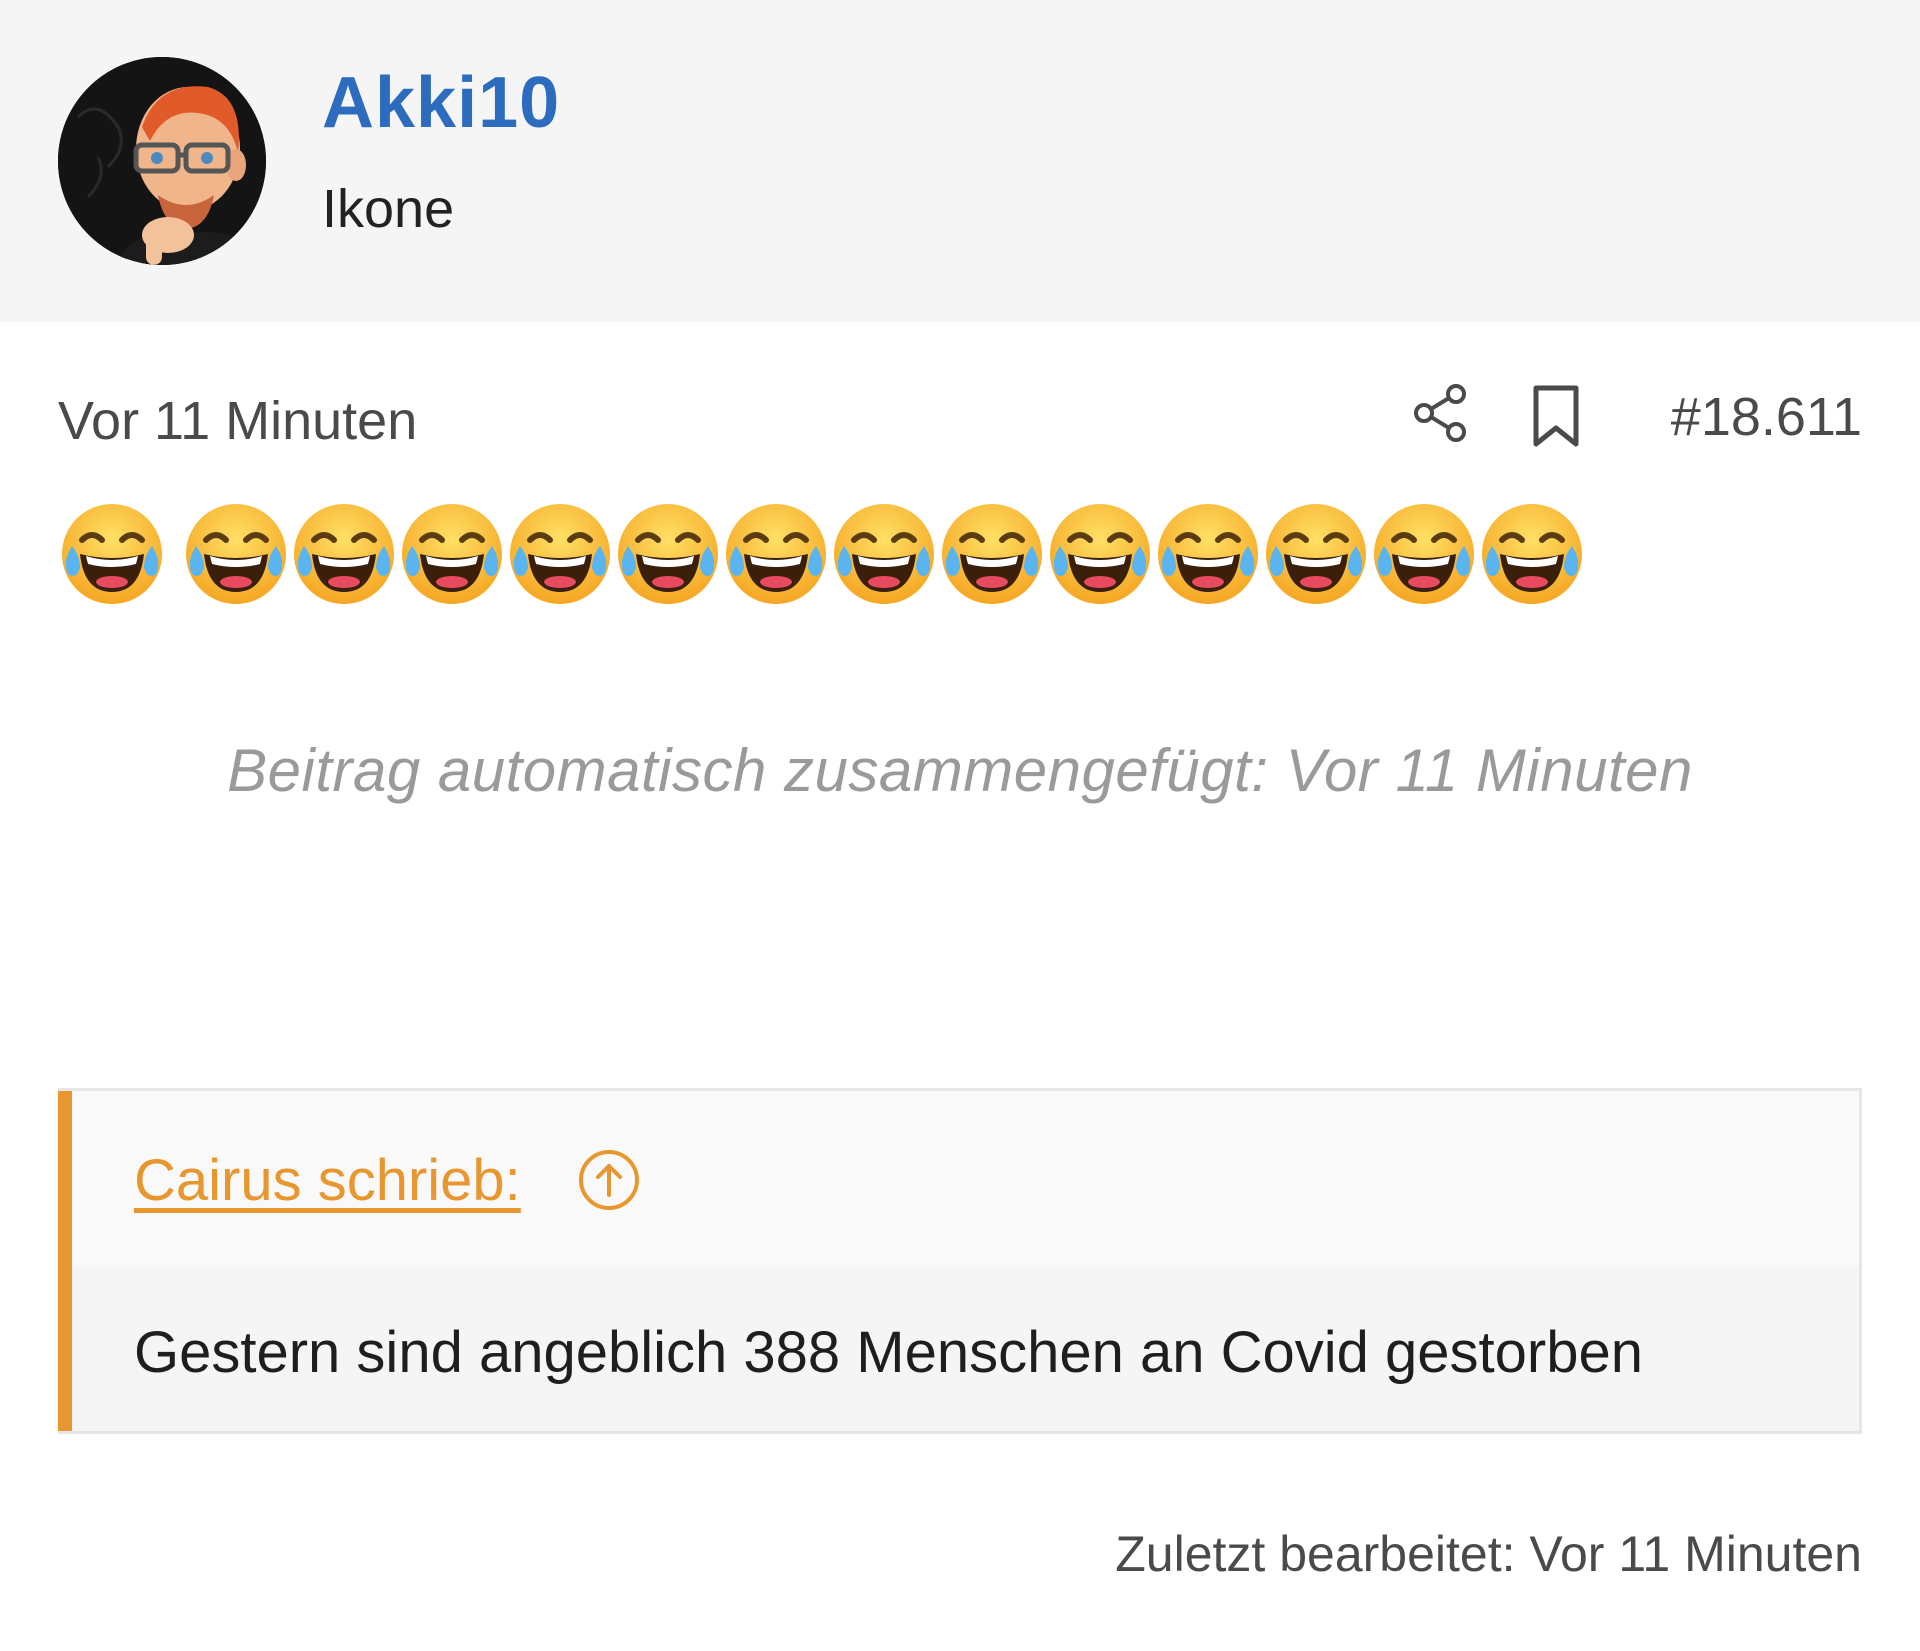 The image size is (1920, 1651). I want to click on quote-author-link: Cairus schrieb:, so click(327, 1180).